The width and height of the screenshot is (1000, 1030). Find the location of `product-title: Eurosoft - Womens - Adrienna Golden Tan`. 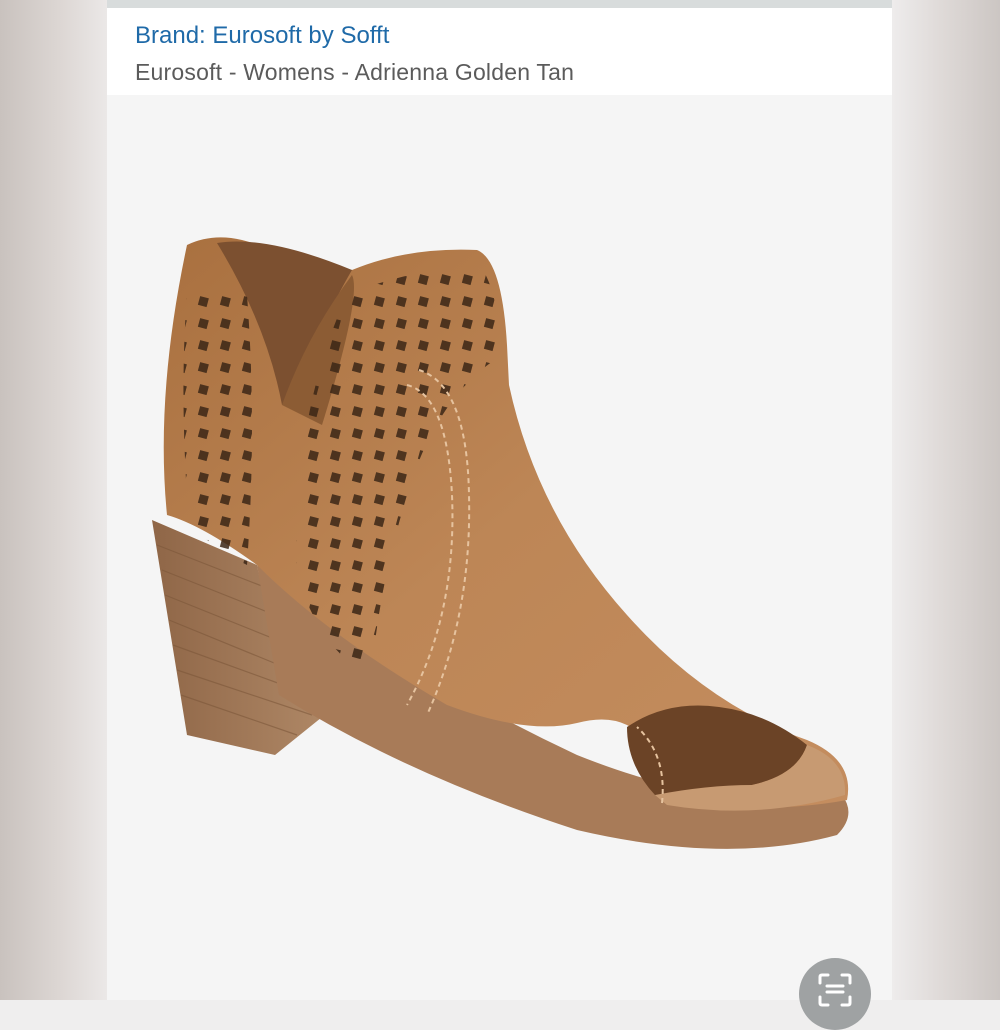

product-title: Eurosoft - Womens - Adrienna Golden Tan is located at coordinates (355, 72).